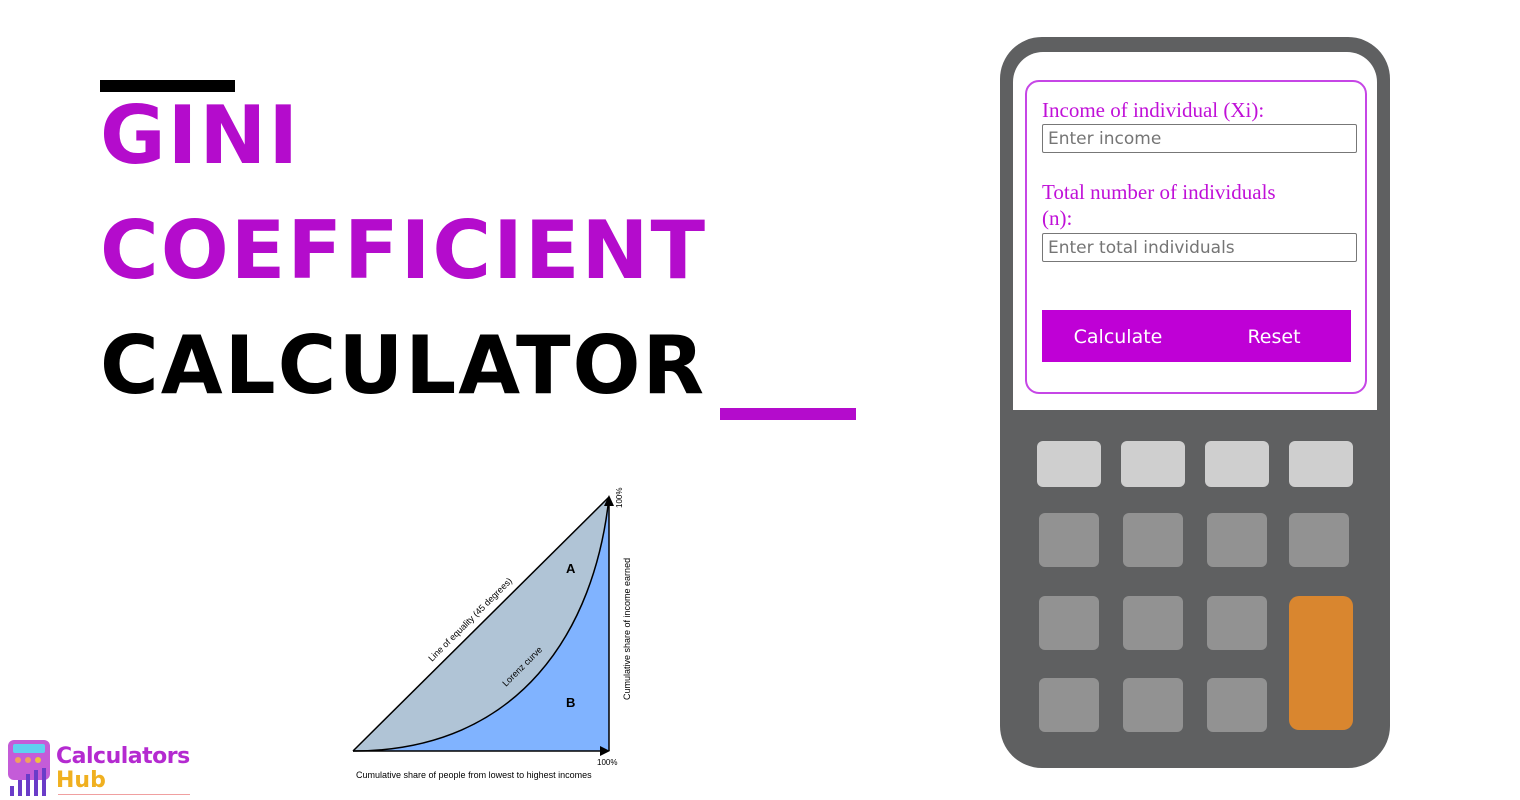 This screenshot has width=1520, height=800. Describe the element at coordinates (627, 629) in the screenshot. I see `y-axis-label: Cumulative share of income earned` at that location.